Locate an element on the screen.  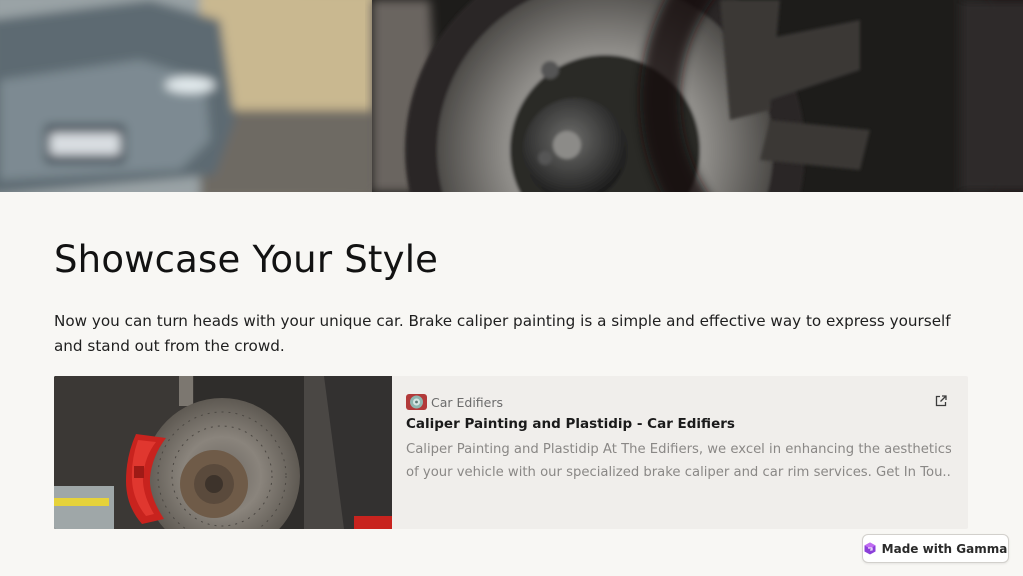
badge-label: Made with Gamma is located at coordinates (944, 548).